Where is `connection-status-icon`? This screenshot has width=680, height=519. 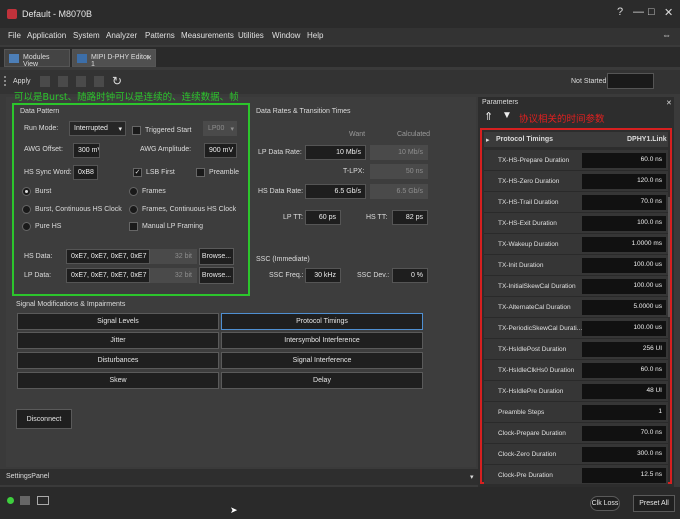
connection-status-icon is located at coordinates (10, 500).